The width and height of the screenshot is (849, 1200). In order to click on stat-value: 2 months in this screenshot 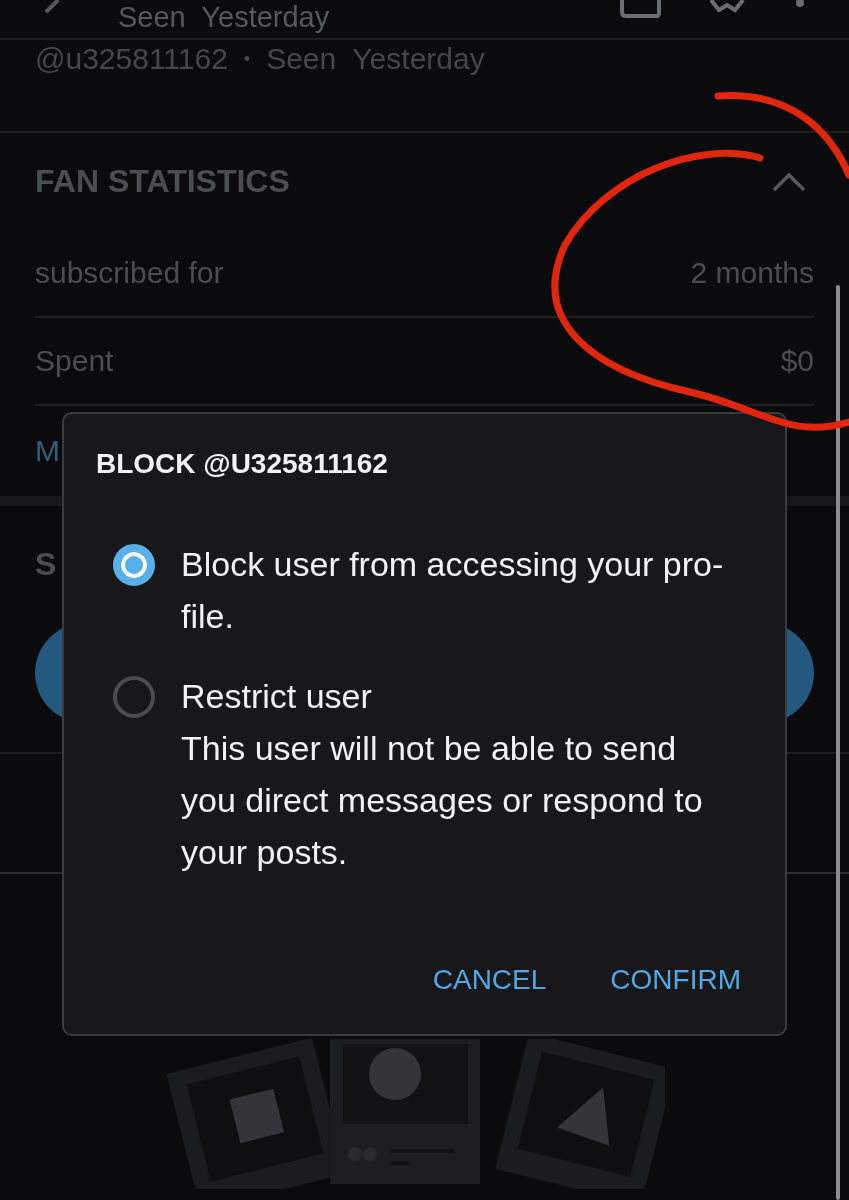, I will do `click(752, 273)`.